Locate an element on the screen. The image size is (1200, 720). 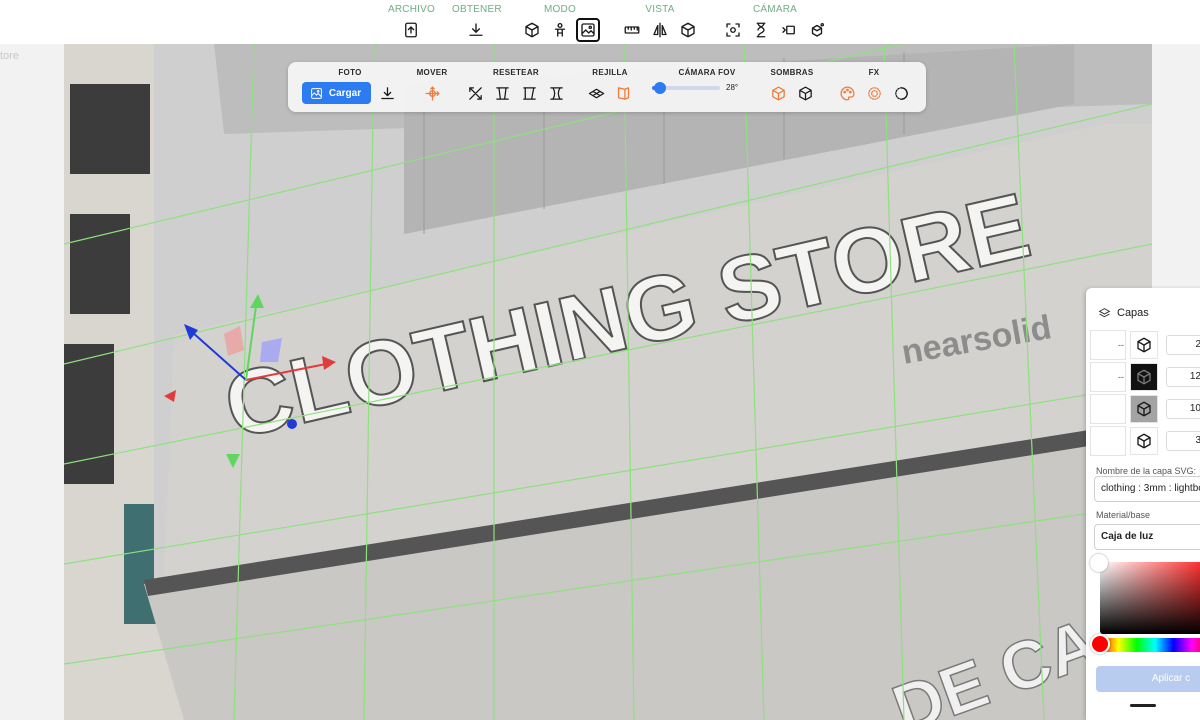
shadow-soft-icon is located at coordinates (806, 93).